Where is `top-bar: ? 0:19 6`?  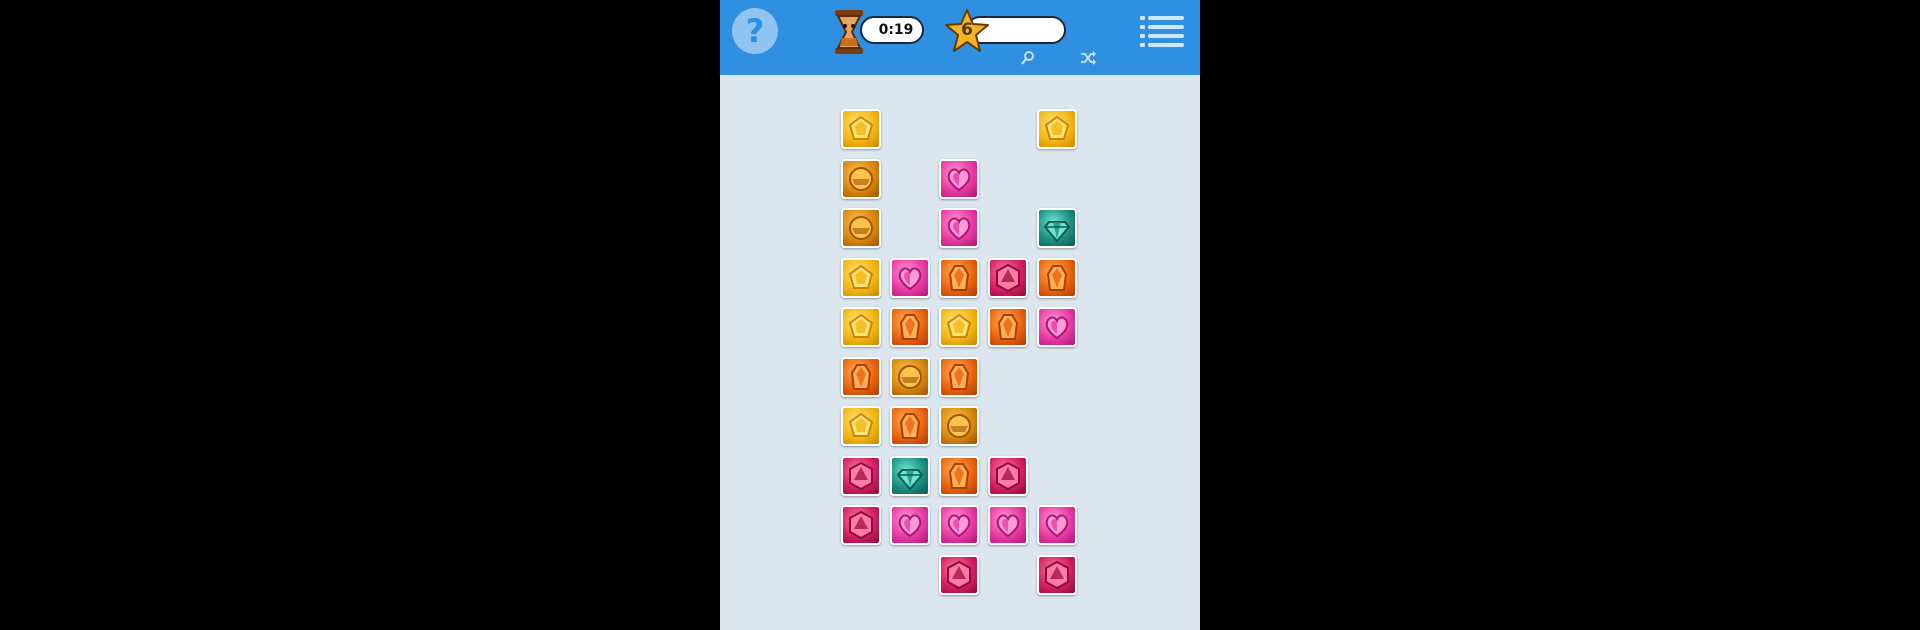
top-bar: ? 0:19 6 is located at coordinates (960, 37).